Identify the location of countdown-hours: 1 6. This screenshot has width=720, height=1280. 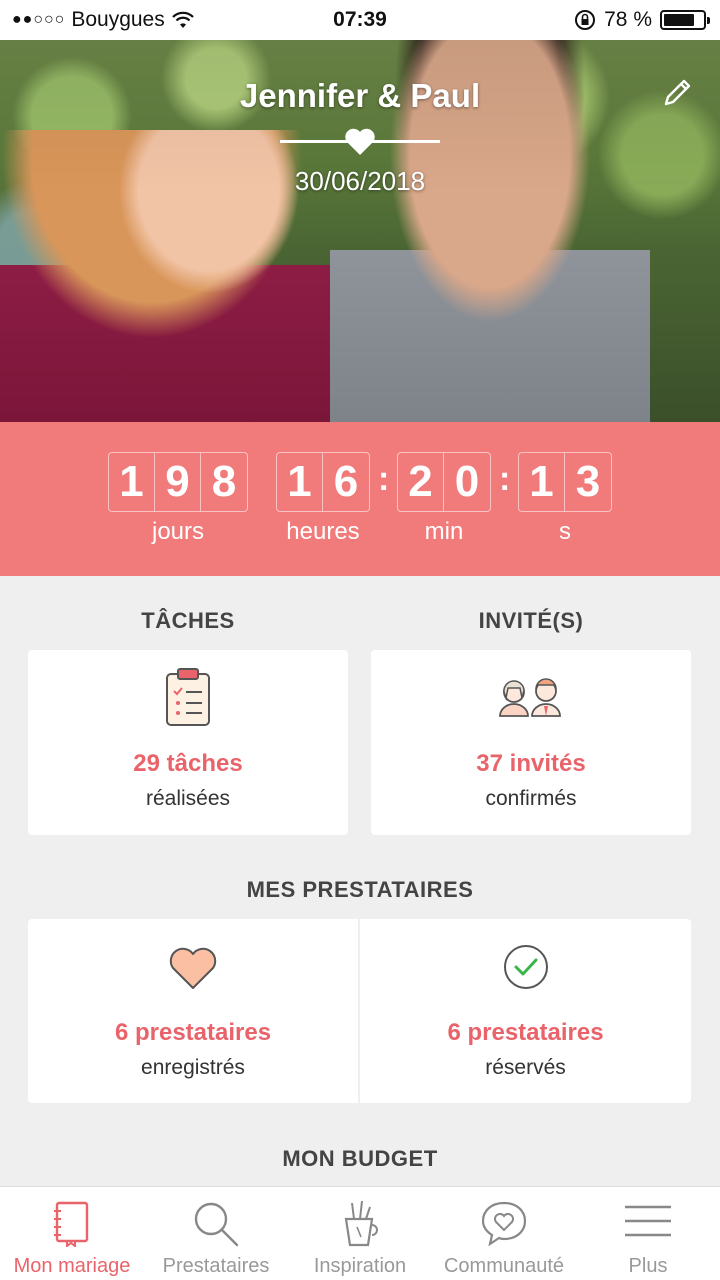
(323, 482).